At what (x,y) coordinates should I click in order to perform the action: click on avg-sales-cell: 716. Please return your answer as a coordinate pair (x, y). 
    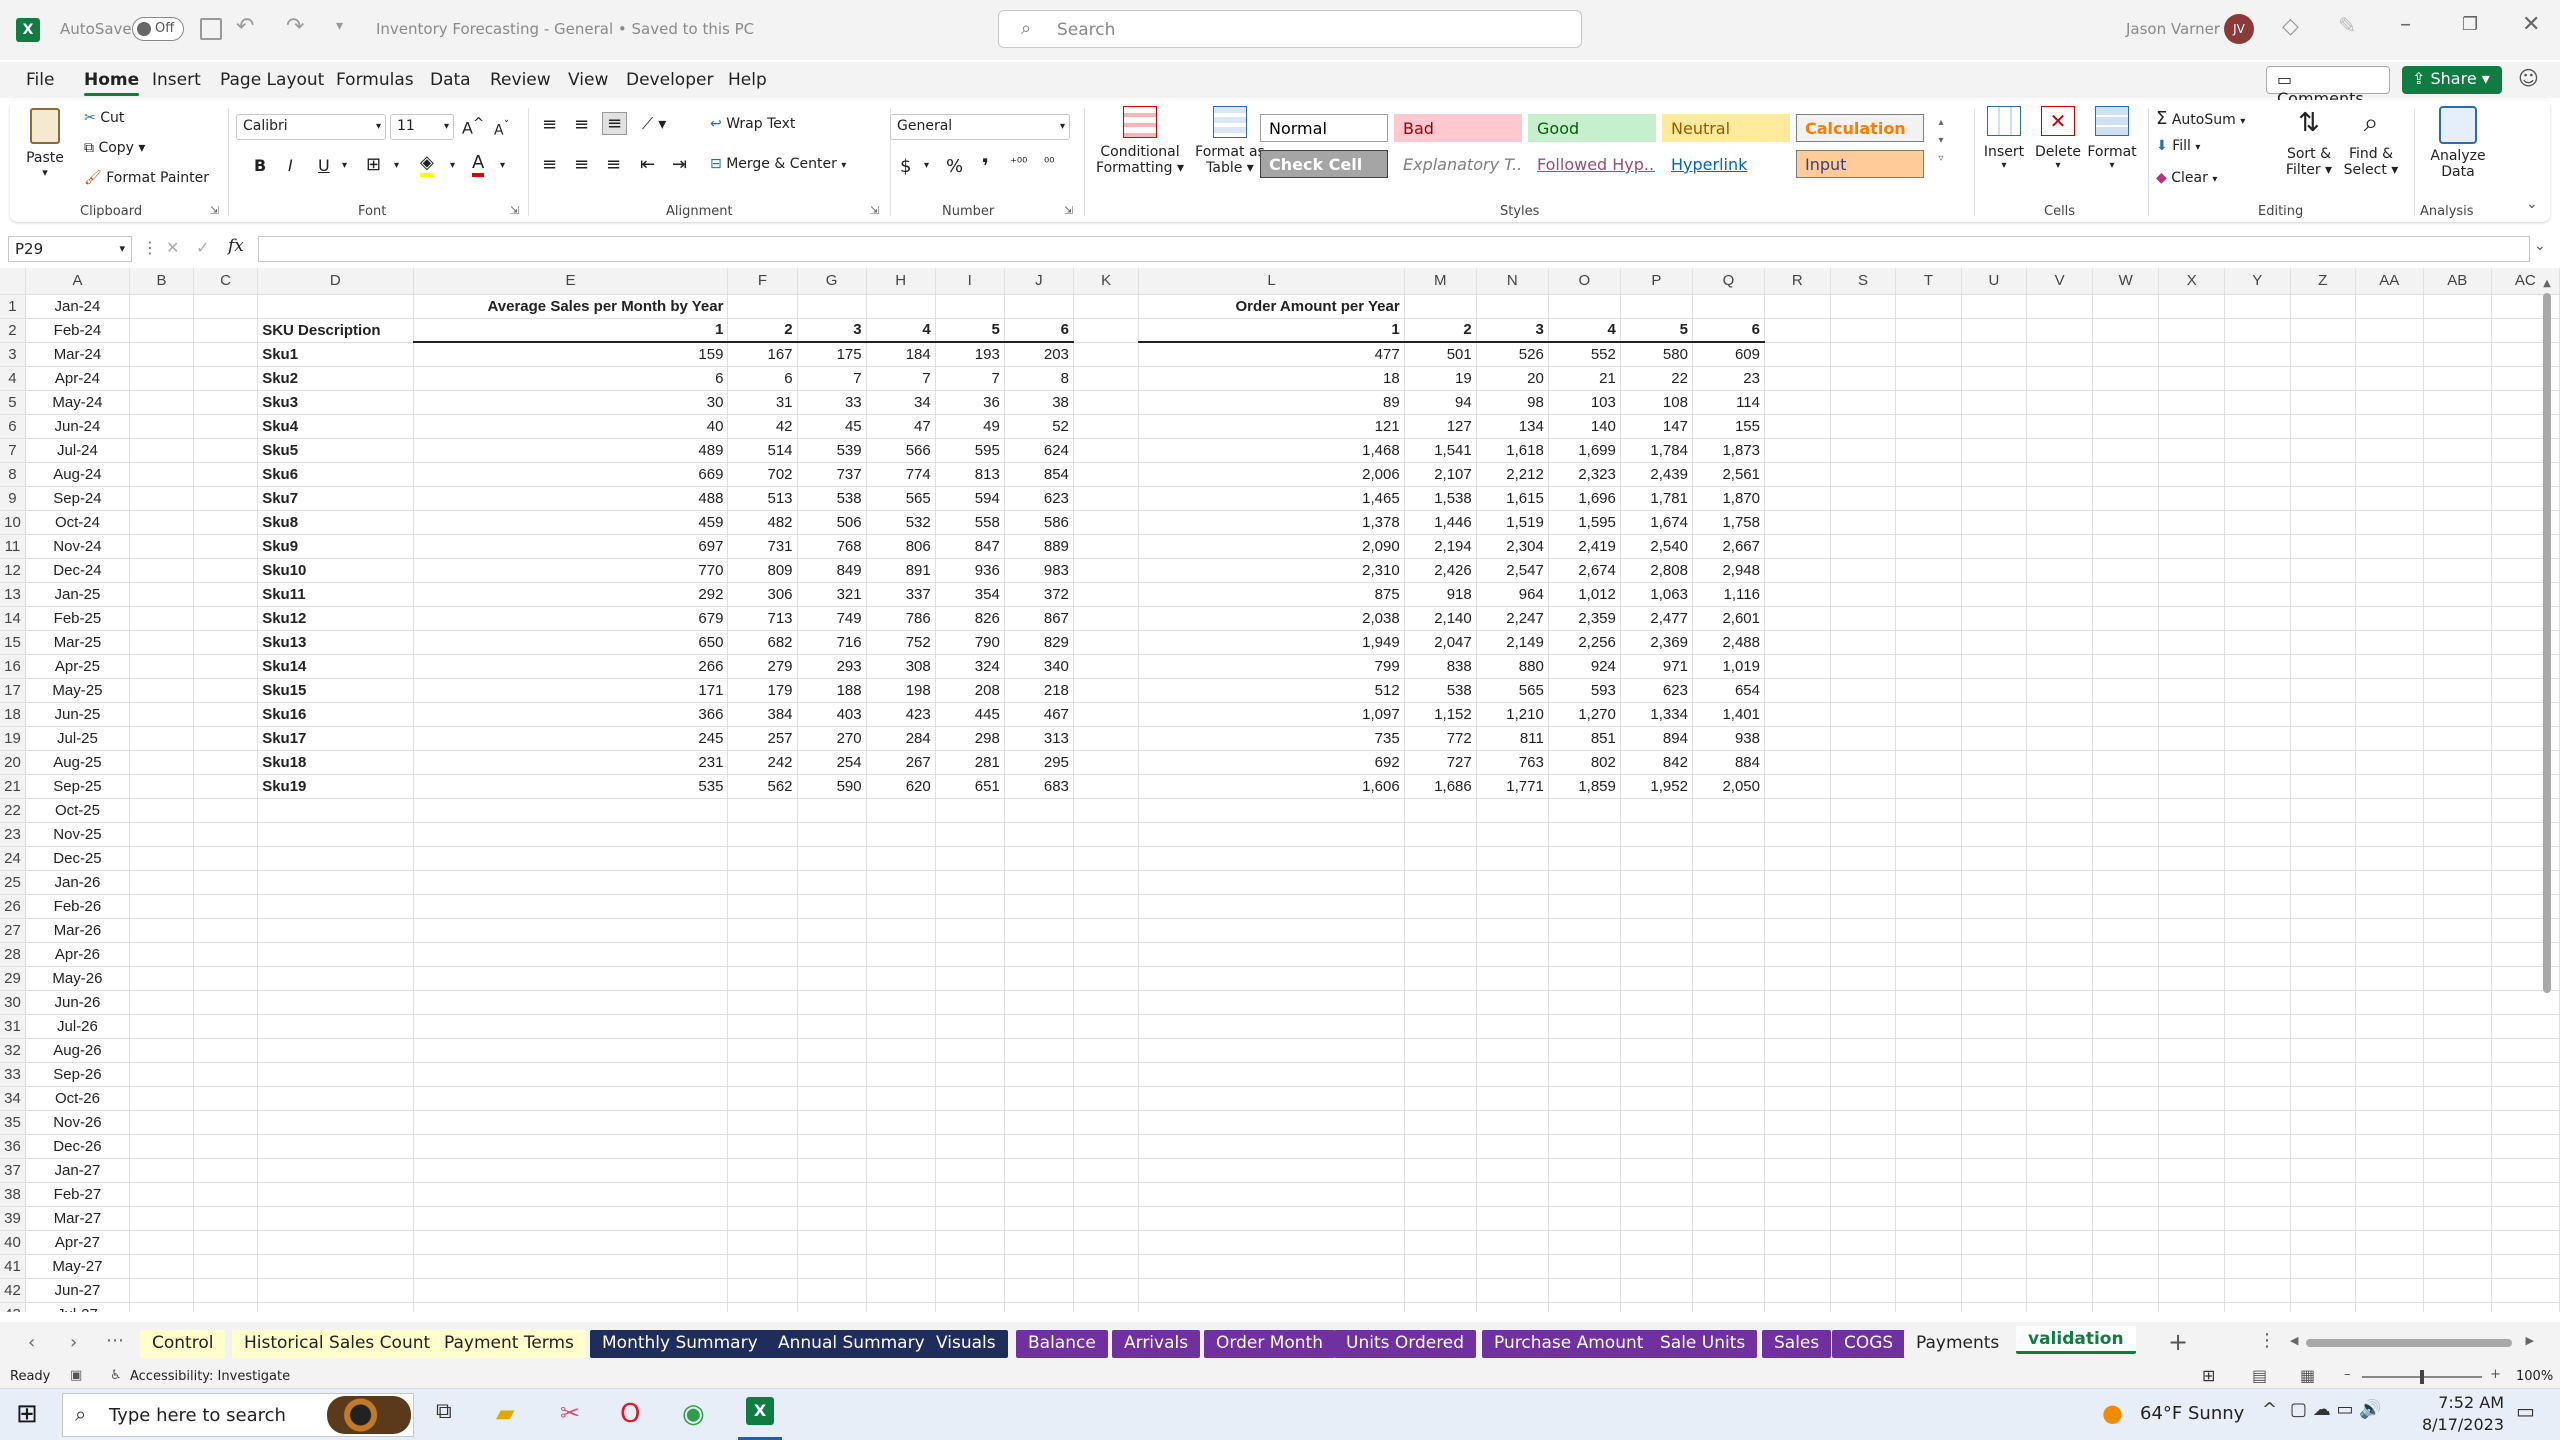
    Looking at the image, I should click on (832, 642).